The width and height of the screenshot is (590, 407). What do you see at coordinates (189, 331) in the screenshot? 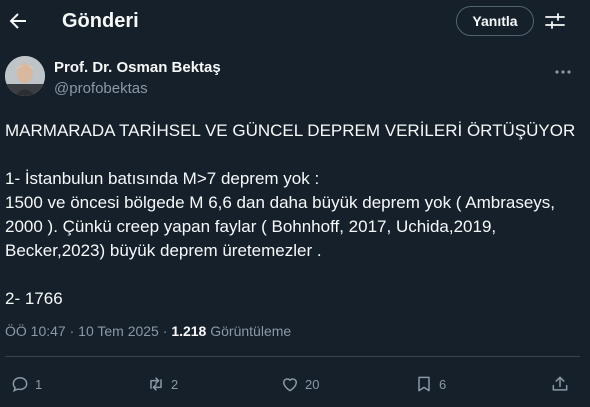
I see `view-count: 1.218` at bounding box center [189, 331].